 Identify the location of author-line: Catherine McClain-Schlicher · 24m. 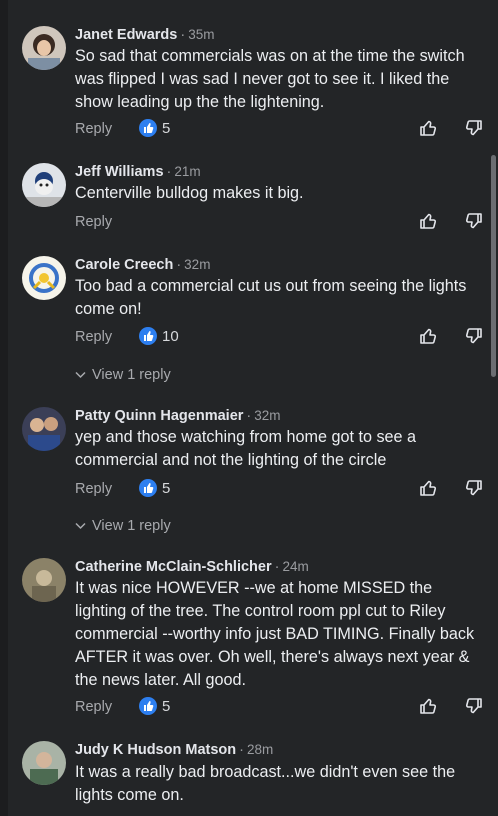
(192, 567).